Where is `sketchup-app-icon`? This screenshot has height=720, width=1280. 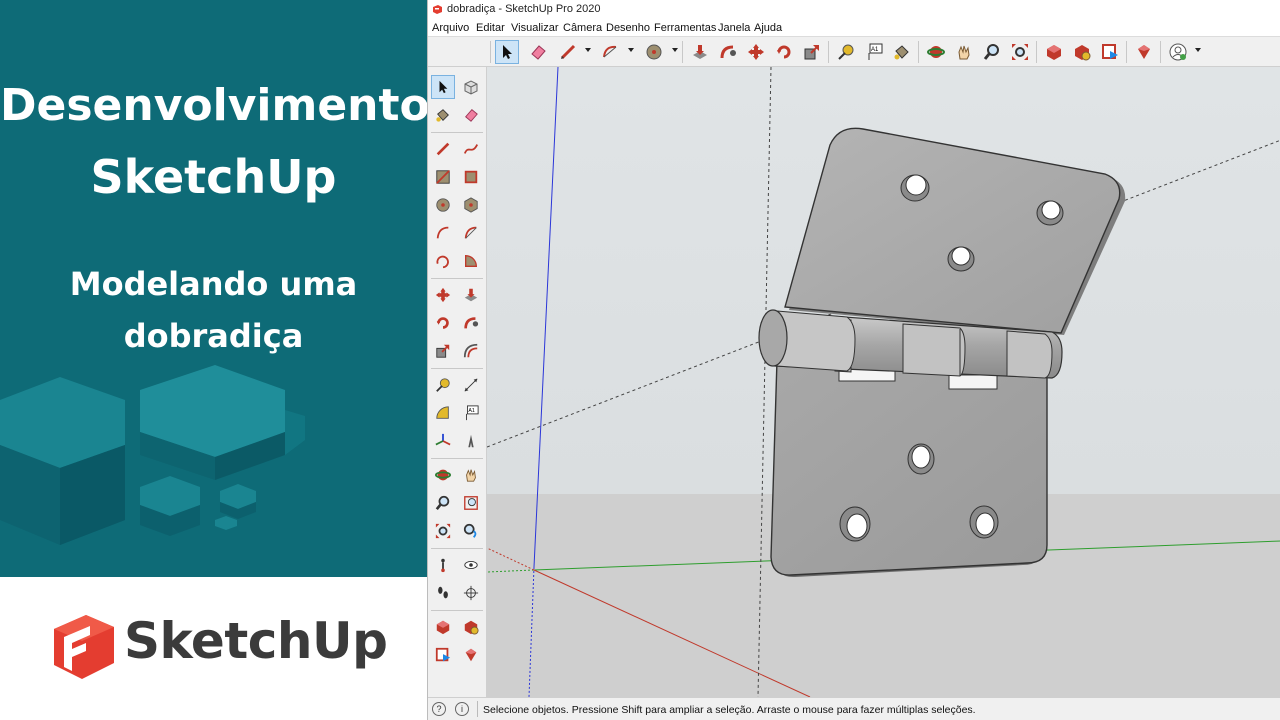
sketchup-app-icon is located at coordinates (437, 9).